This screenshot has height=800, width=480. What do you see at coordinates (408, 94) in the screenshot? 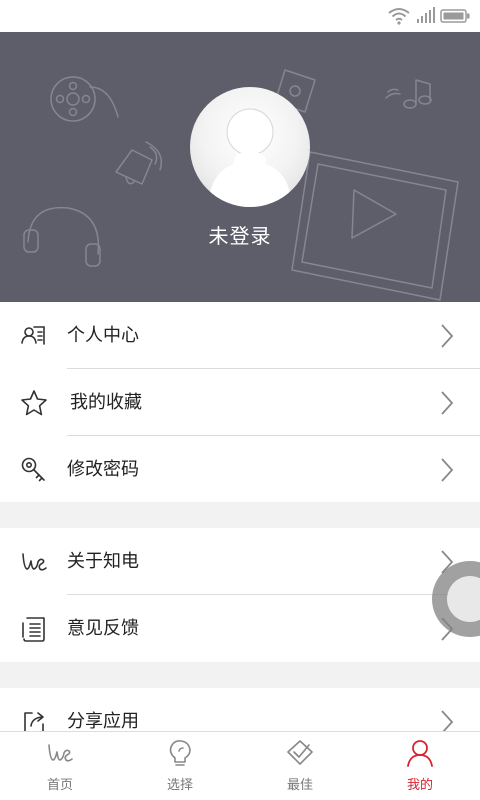
I see `music-note-decoration` at bounding box center [408, 94].